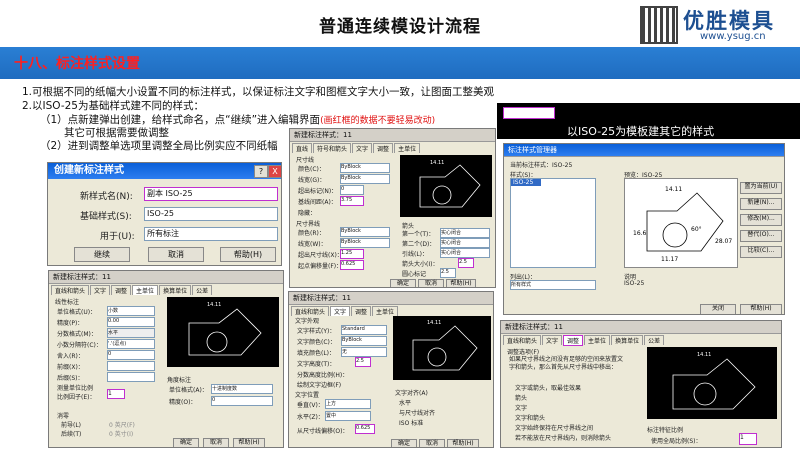 This screenshot has height=449, width=800. I want to click on align-iso: ISO 标准, so click(411, 422).